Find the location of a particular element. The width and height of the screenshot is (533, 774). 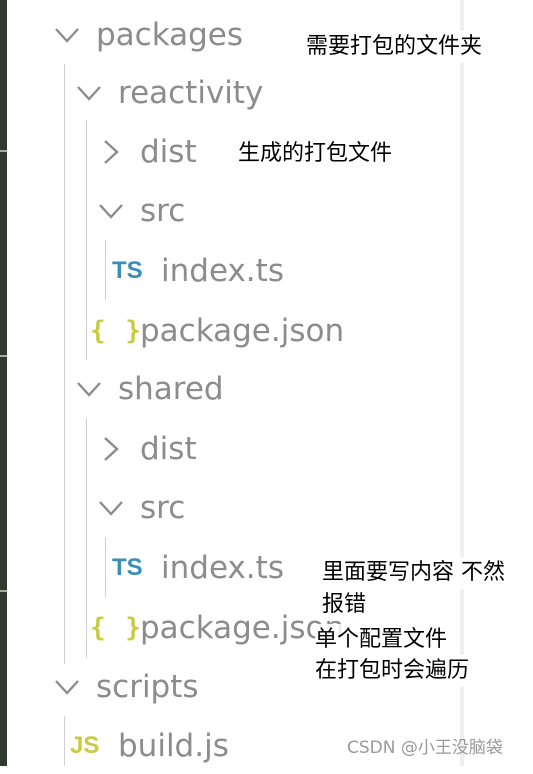

annotation-packages: 需要打包的文件夹 is located at coordinates (394, 47).